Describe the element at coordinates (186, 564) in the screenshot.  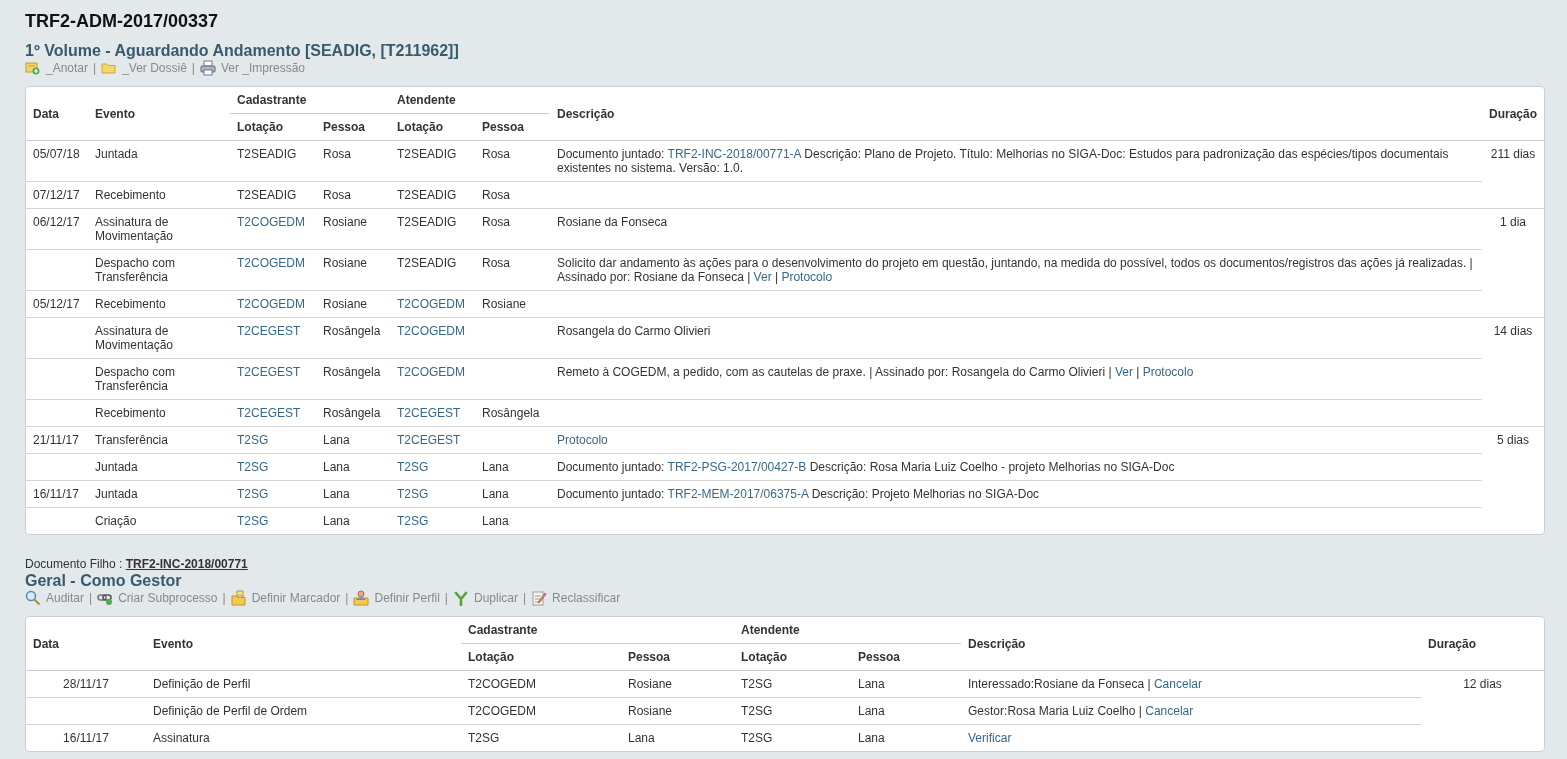
I see `child-document-link: TRF2-INC-2018/00771` at that location.